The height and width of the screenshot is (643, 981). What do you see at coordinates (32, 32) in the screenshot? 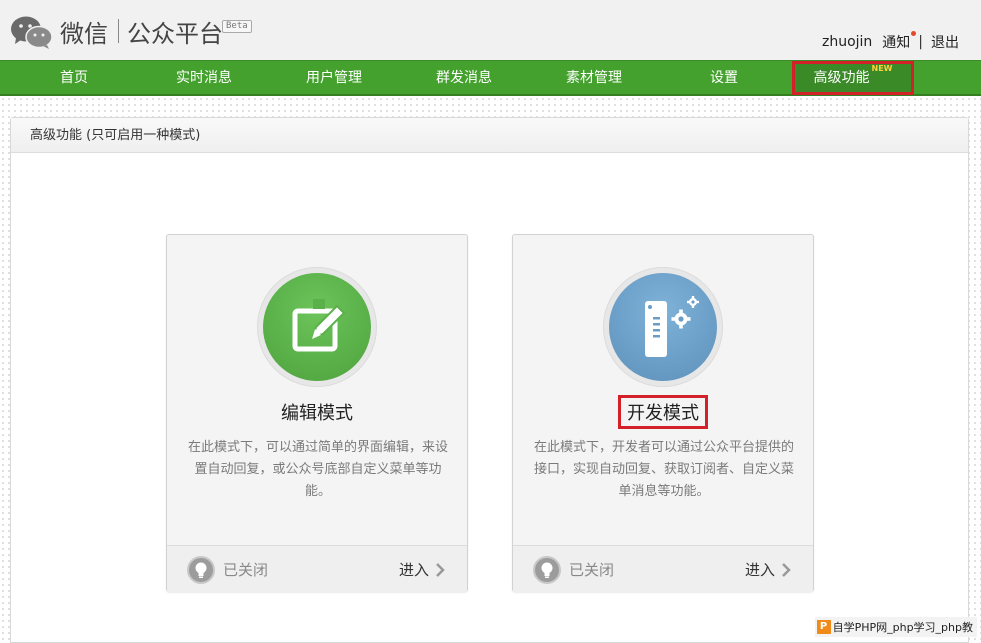
I see `wechat-logo-icon` at bounding box center [32, 32].